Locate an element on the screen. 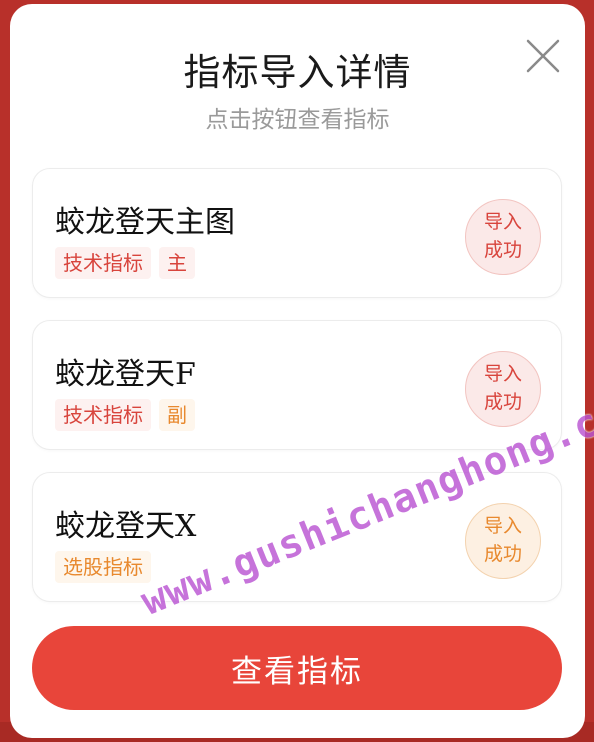  indicator-tags: 选股指标 is located at coordinates (103, 567).